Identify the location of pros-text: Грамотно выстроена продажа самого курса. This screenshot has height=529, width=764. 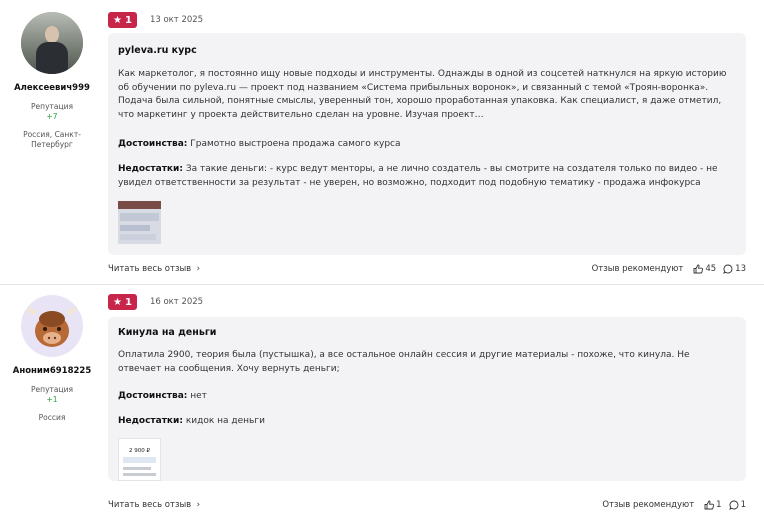
(295, 144).